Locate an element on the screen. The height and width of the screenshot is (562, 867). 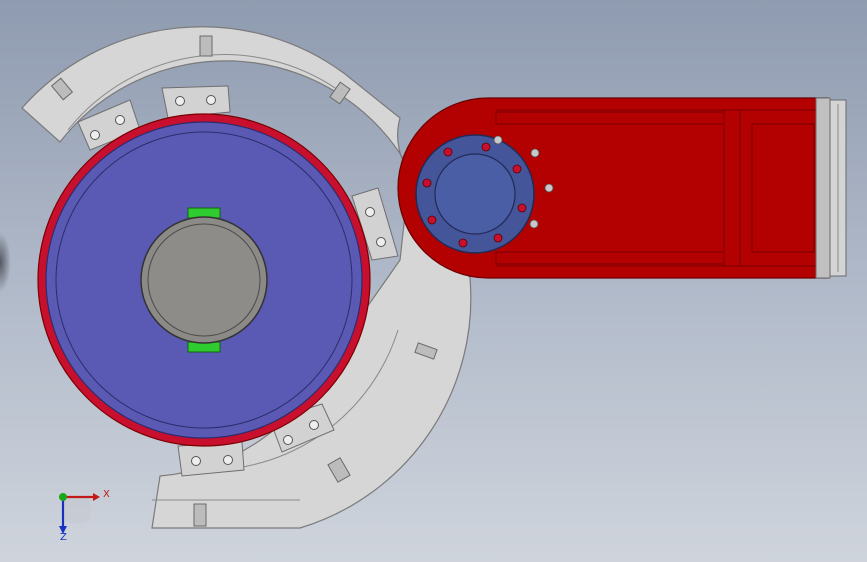
y-axis-dot is located at coordinates (63, 497).